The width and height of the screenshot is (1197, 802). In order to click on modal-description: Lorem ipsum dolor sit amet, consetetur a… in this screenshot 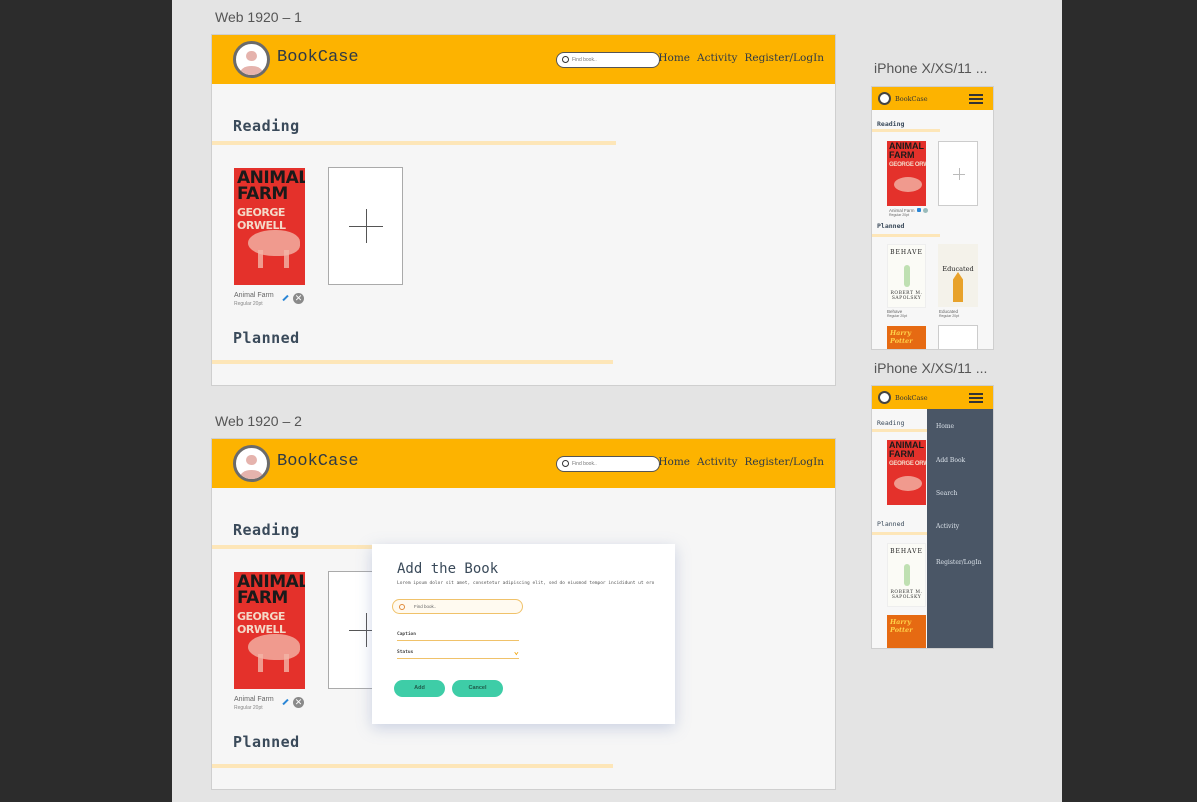, I will do `click(526, 583)`.